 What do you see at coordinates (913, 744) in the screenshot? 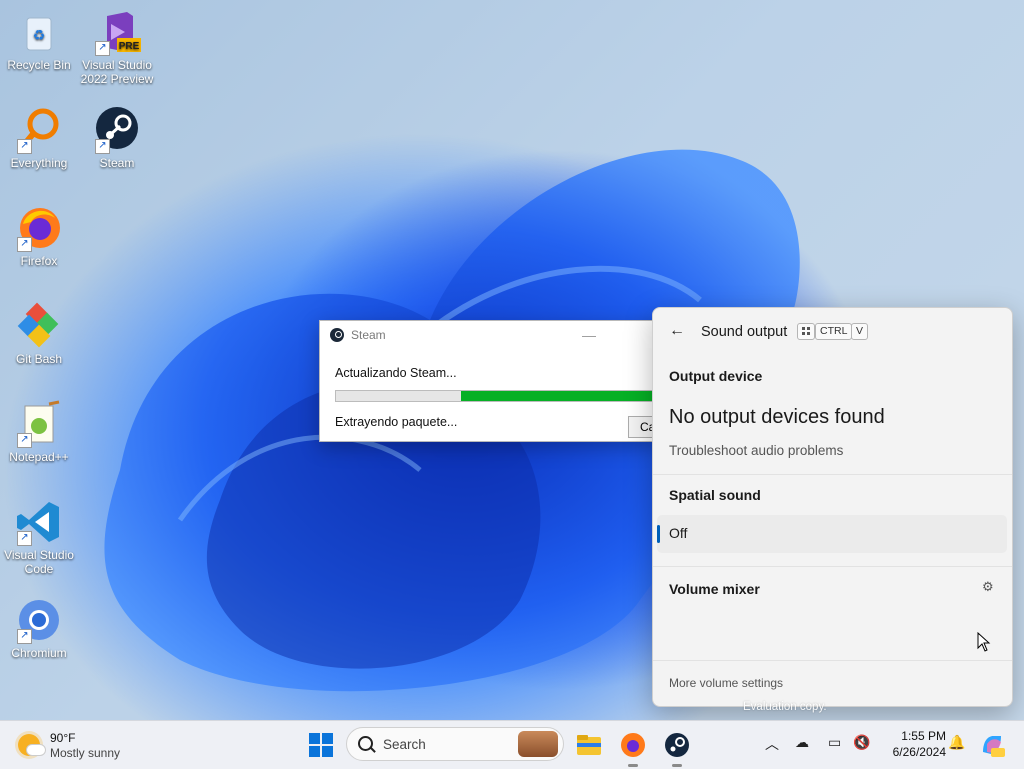
I see `taskbar-clock: 1:55 PM 6/26/2024` at bounding box center [913, 744].